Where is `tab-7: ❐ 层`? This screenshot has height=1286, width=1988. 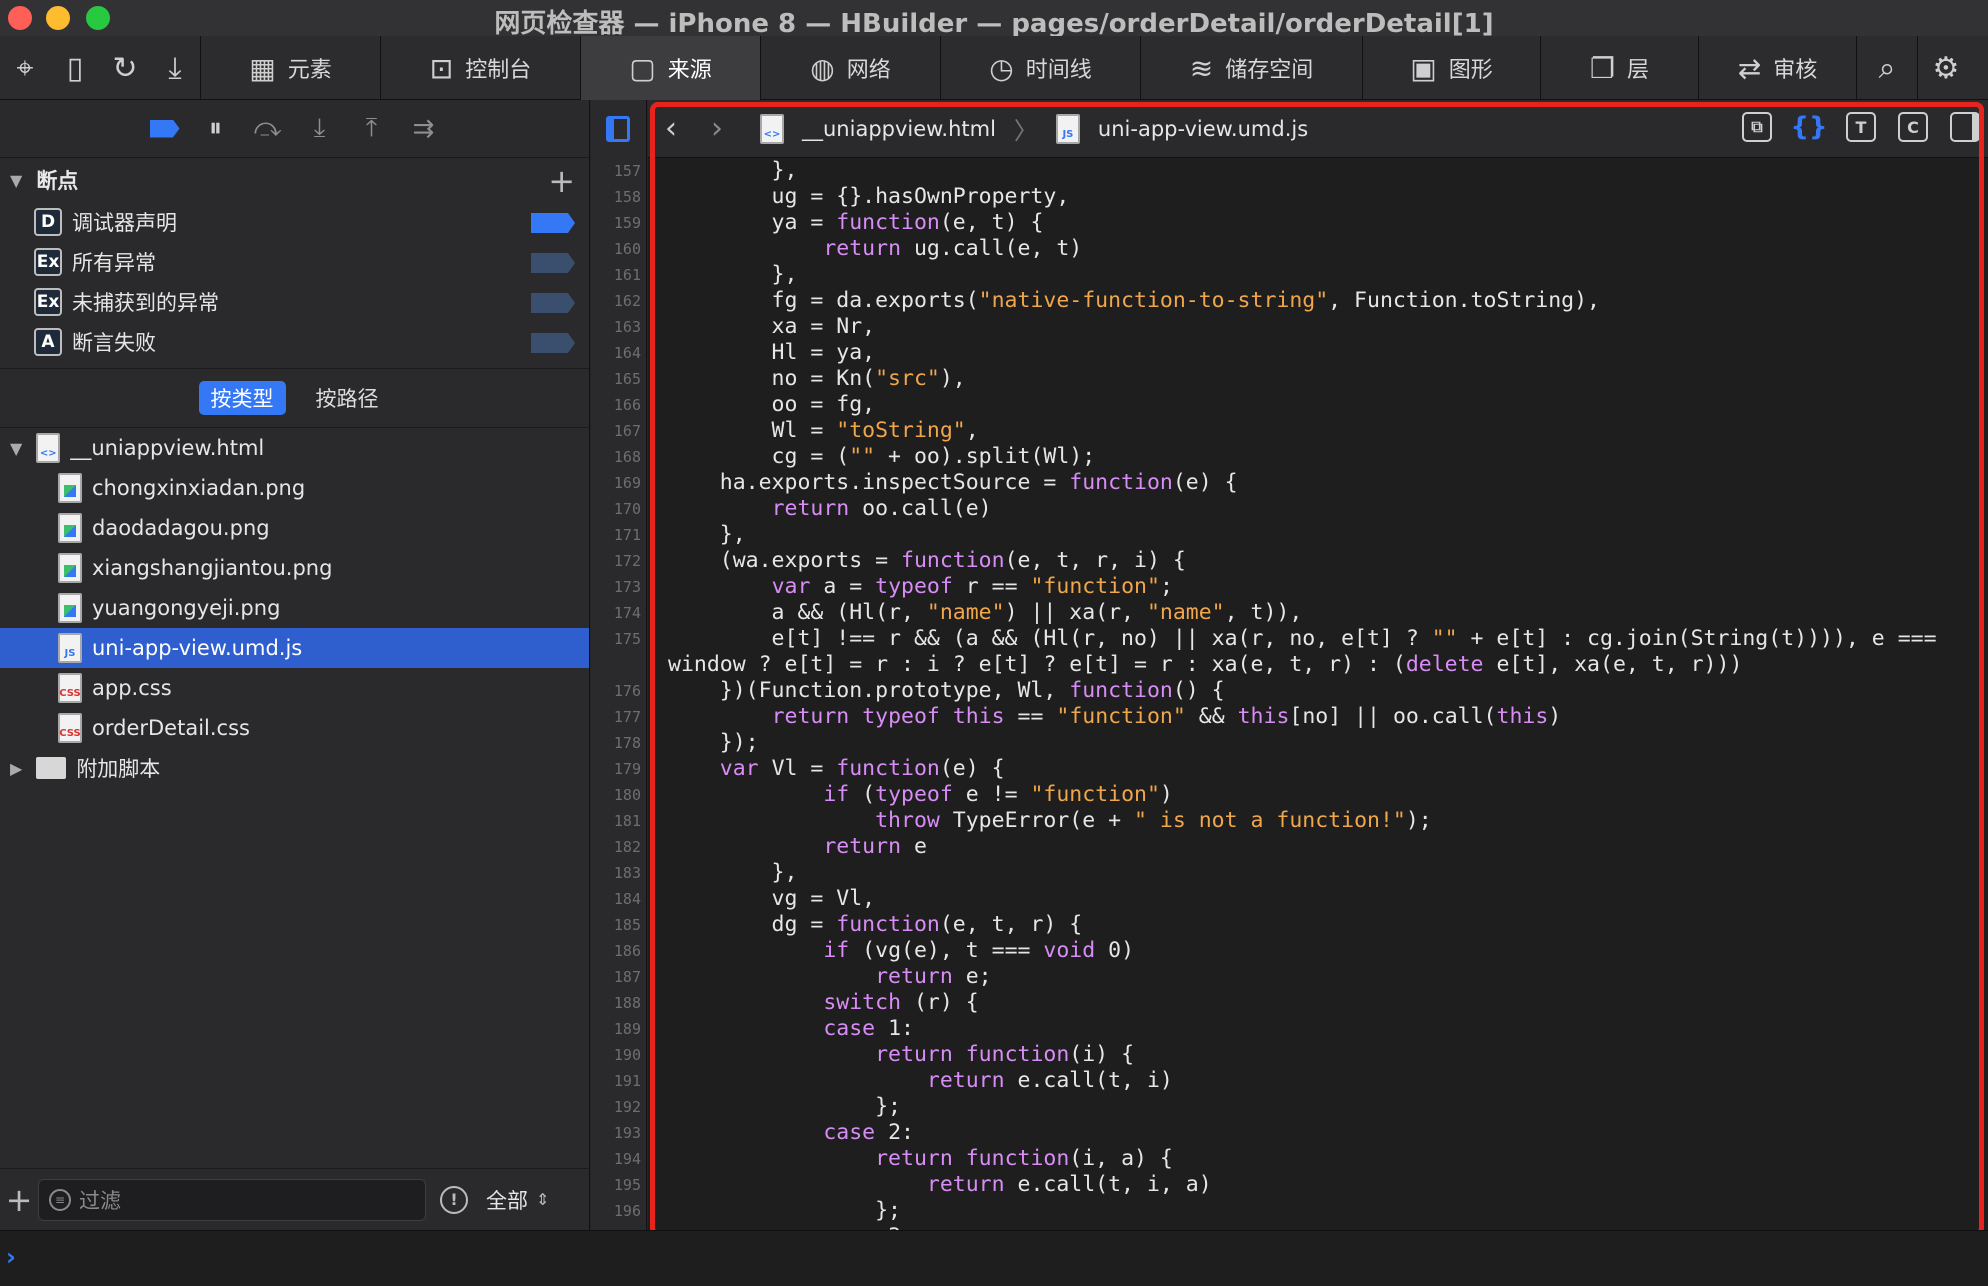
tab-7: ❐ 层 is located at coordinates (1620, 68).